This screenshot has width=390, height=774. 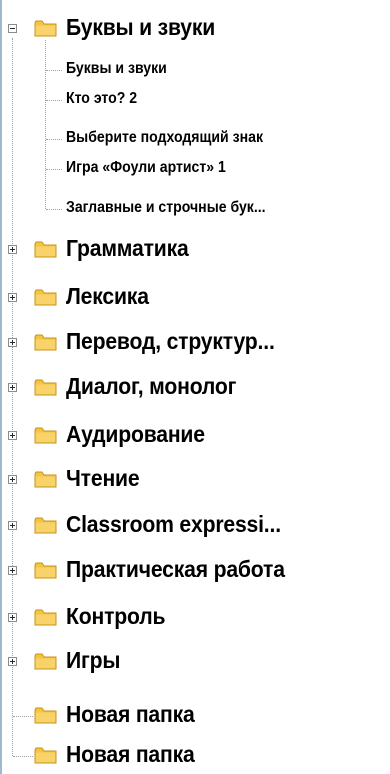 I want to click on tree-node-folder: Аудирование, so click(x=195, y=436).